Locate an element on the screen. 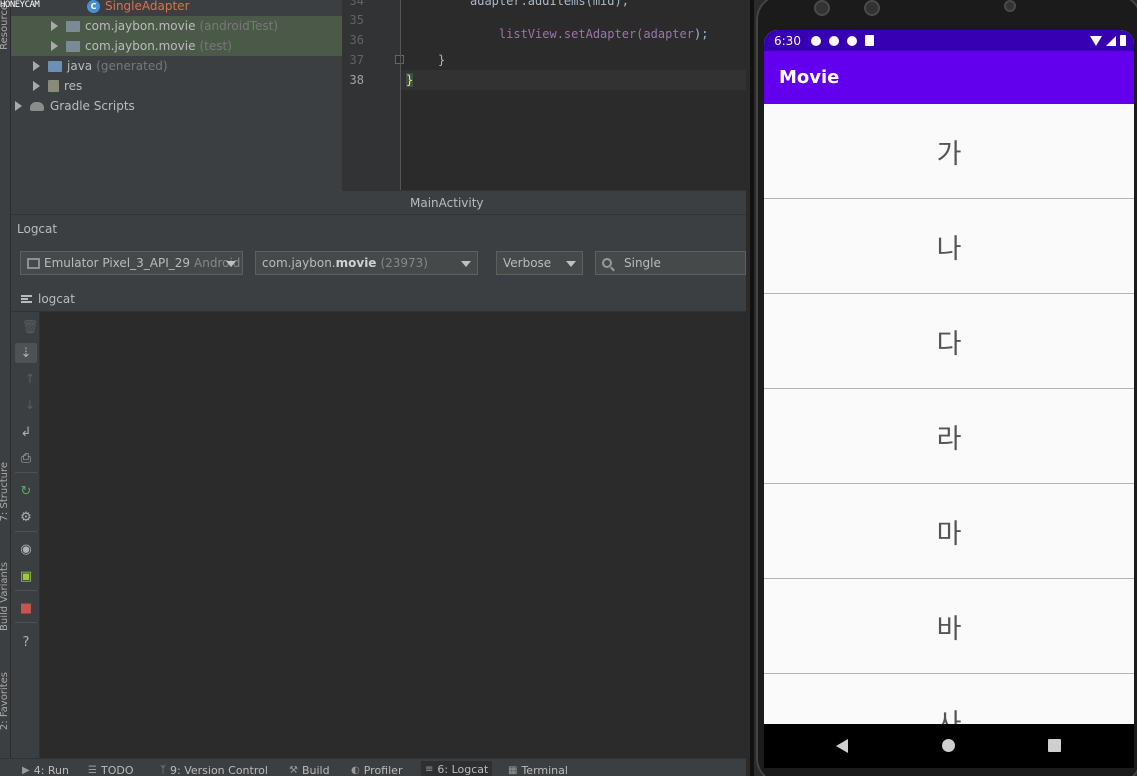  tab-logcat: logcat is located at coordinates (48, 299).